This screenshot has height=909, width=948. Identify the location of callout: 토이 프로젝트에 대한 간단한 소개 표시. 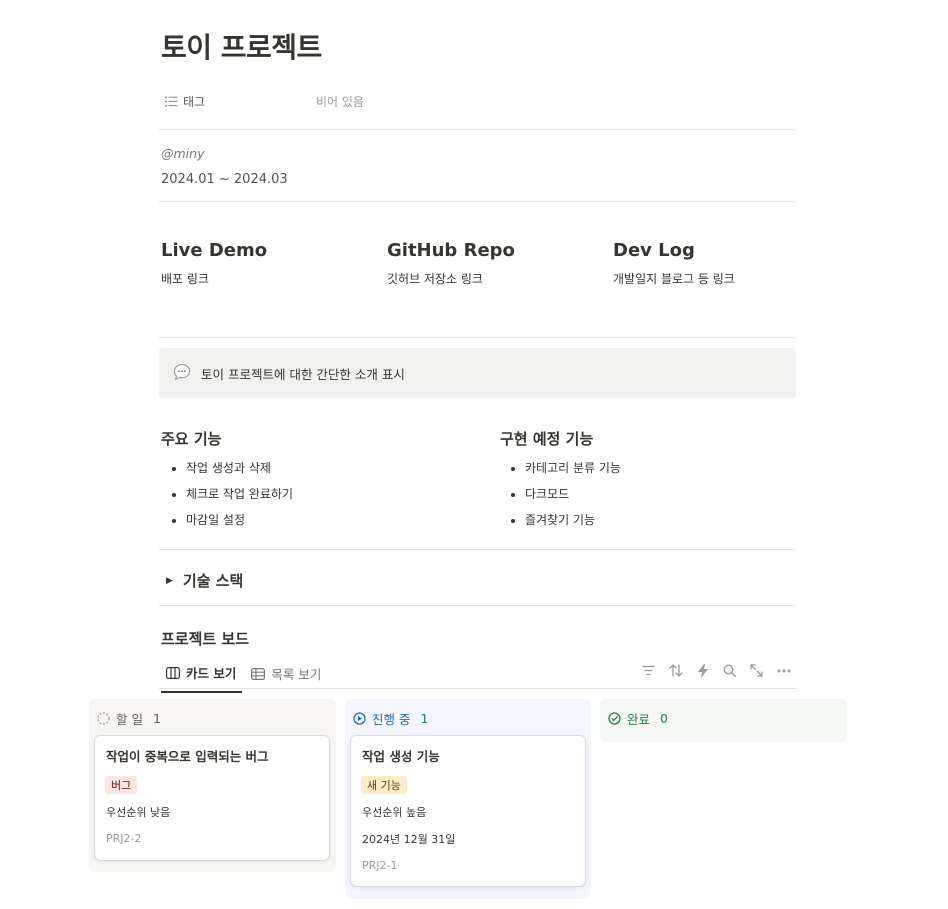
(477, 373).